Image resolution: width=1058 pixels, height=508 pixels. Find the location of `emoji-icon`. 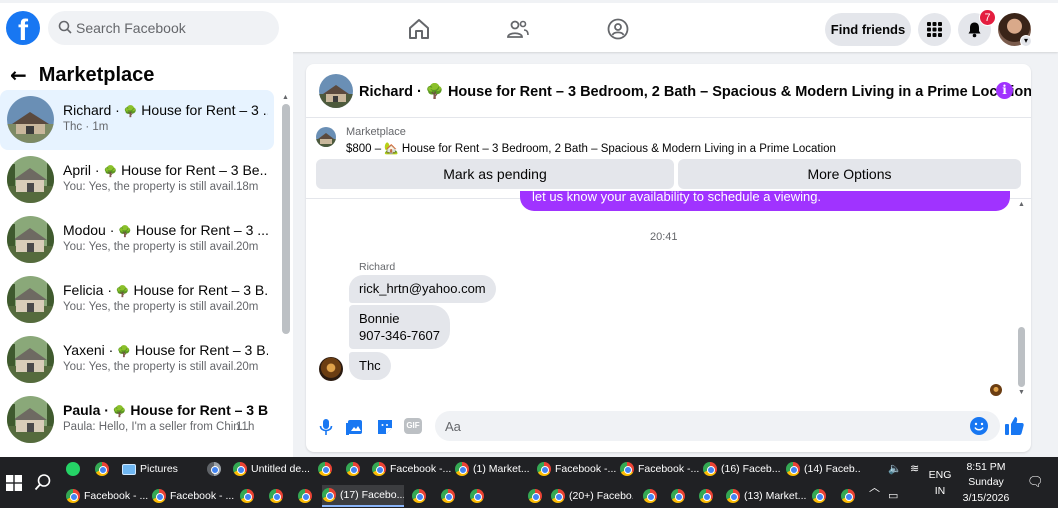

emoji-icon is located at coordinates (979, 426).